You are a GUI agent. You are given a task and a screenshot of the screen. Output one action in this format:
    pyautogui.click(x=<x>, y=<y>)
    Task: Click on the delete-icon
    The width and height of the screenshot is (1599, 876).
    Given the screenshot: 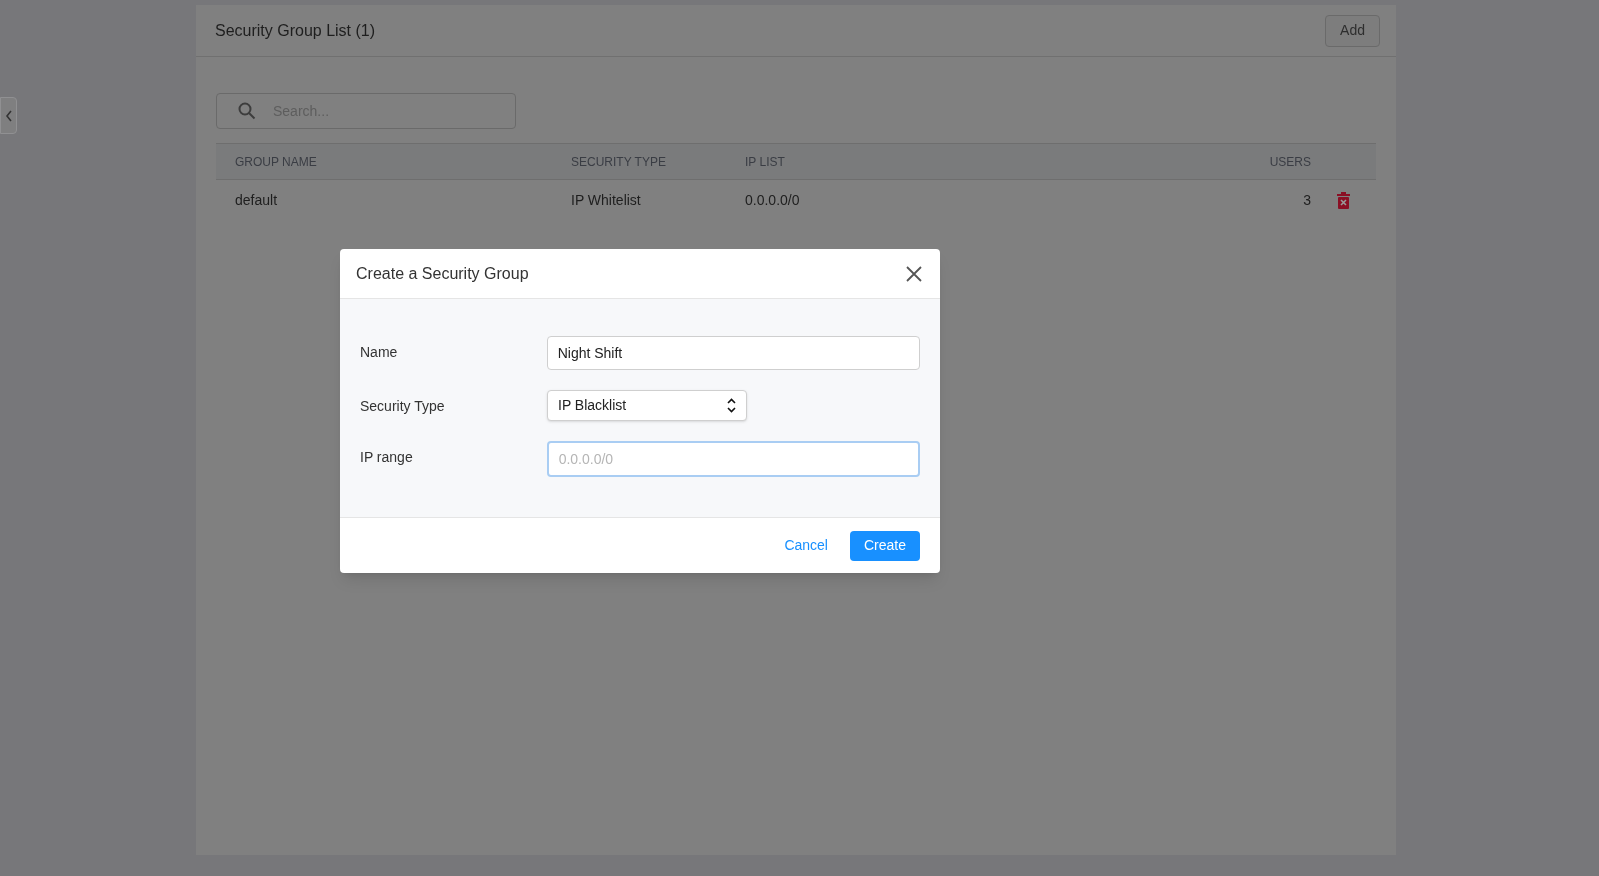 What is the action you would take?
    pyautogui.click(x=1343, y=200)
    